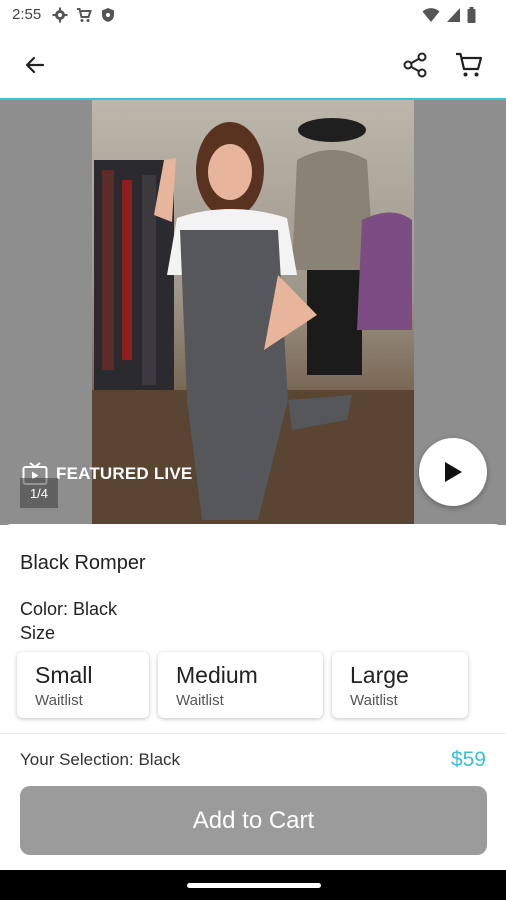 Image resolution: width=506 pixels, height=900 pixels. I want to click on share-button, so click(415, 65).